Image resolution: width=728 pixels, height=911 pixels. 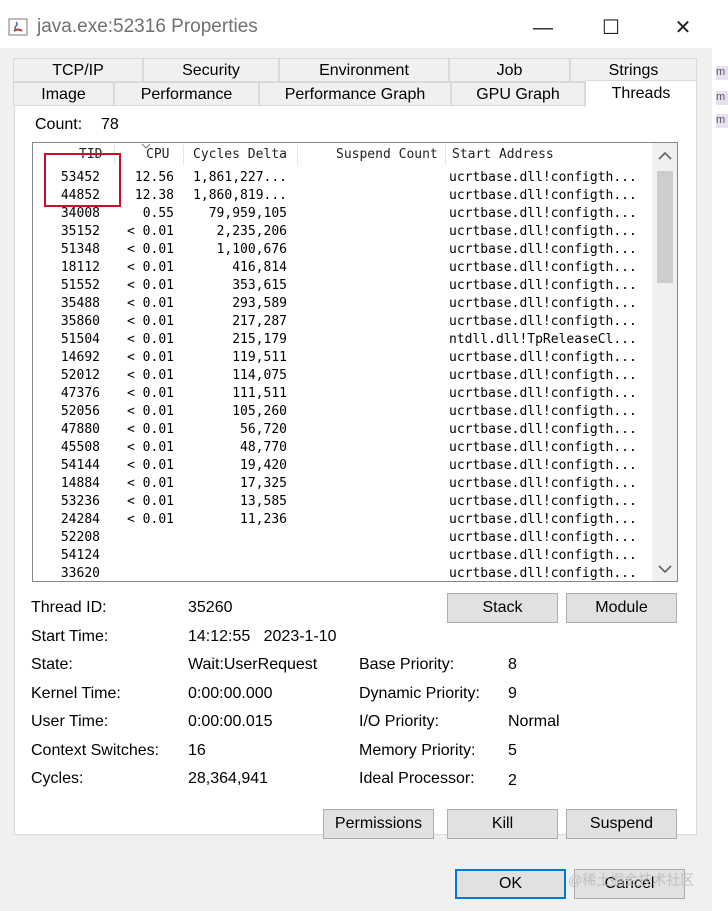 I want to click on cycles-delta-cell: 293,589, so click(x=259, y=303).